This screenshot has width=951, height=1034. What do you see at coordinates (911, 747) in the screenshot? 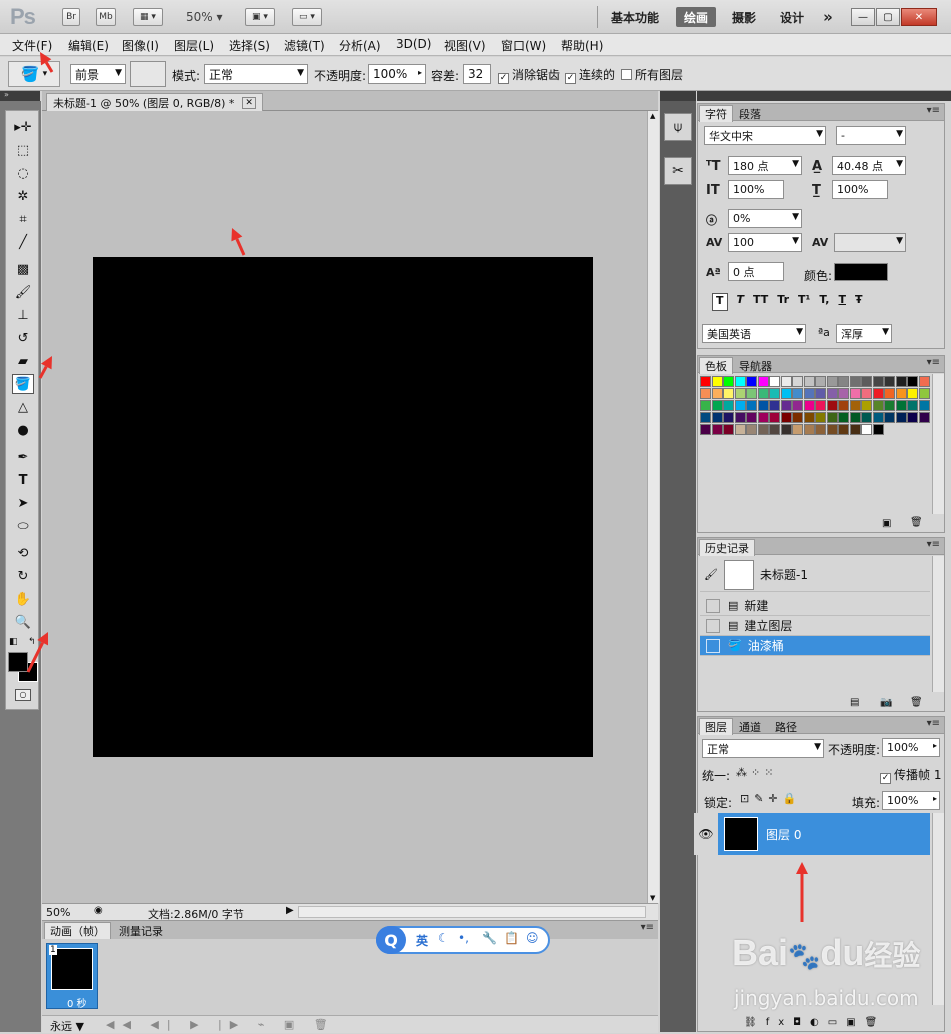
I see `layer-opacity-input: 100% ▸` at bounding box center [911, 747].